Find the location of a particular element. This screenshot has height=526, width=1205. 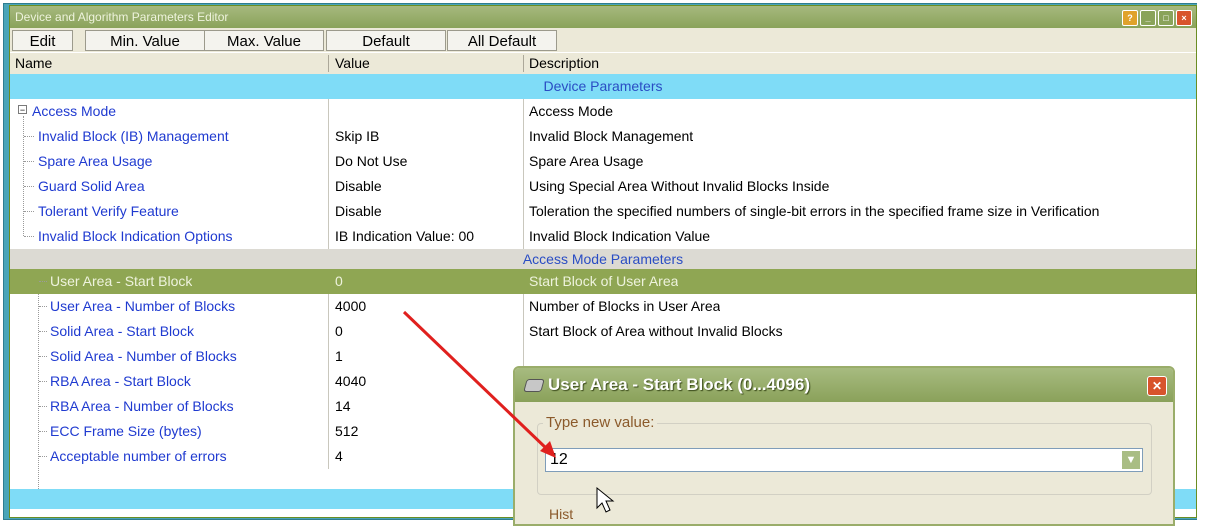

mouse-cursor-icon is located at coordinates (605, 499).